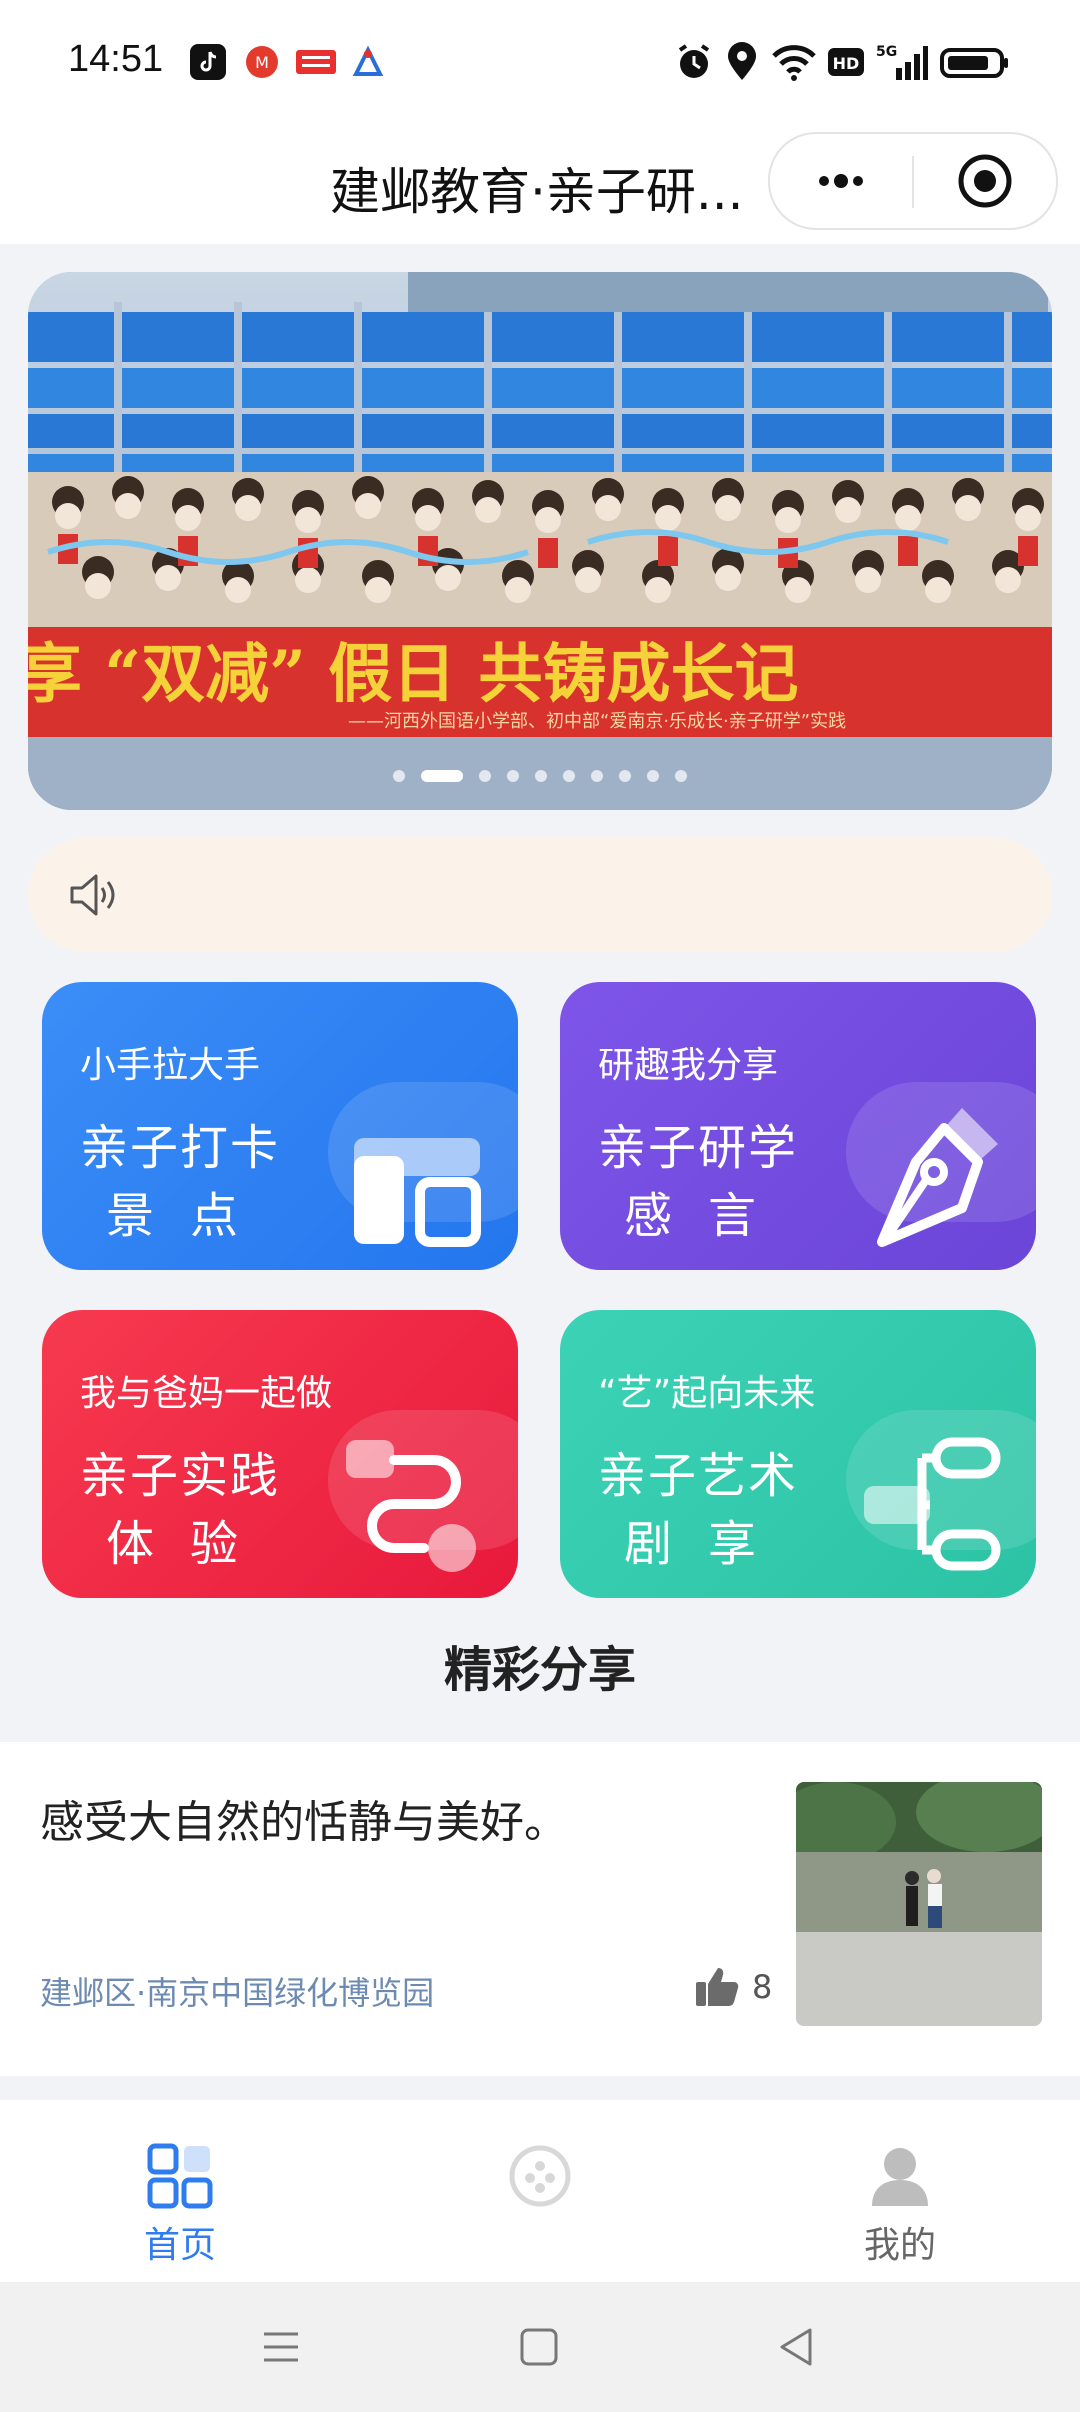 The height and width of the screenshot is (2412, 1080). Describe the element at coordinates (742, 61) in the screenshot. I see `location-icon` at that location.